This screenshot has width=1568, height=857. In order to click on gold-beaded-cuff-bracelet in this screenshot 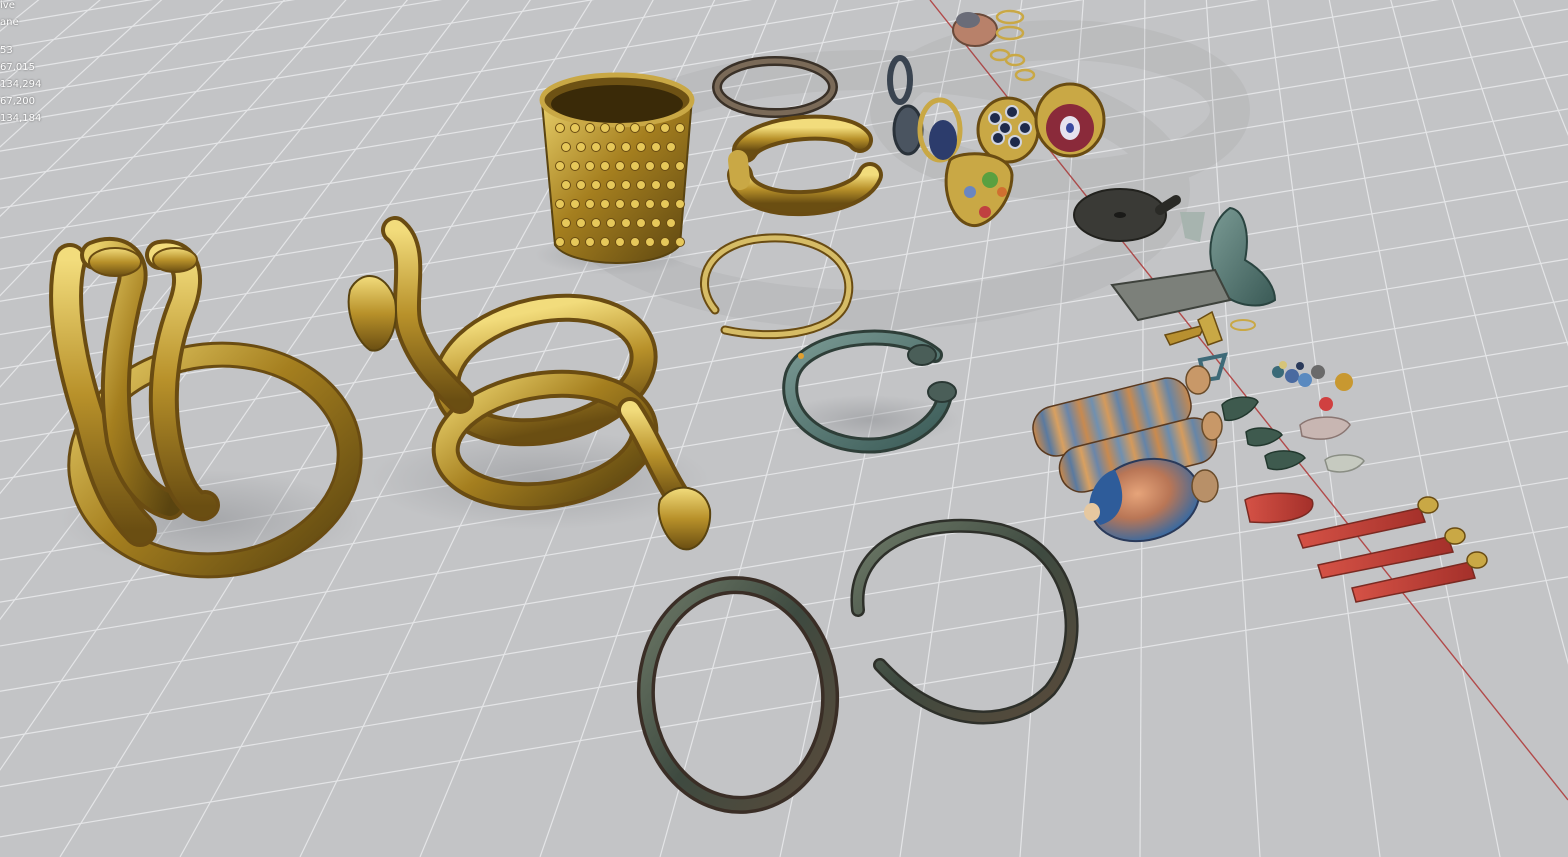, I will do `click(615, 173)`.